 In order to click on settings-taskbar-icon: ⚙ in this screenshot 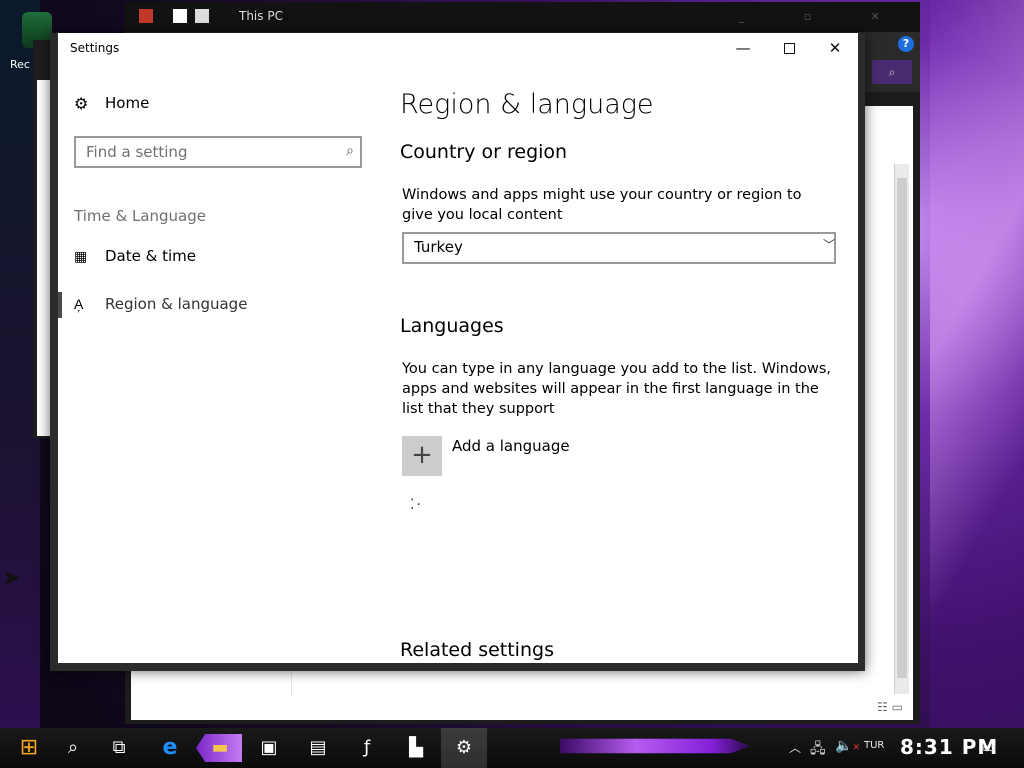, I will do `click(464, 748)`.